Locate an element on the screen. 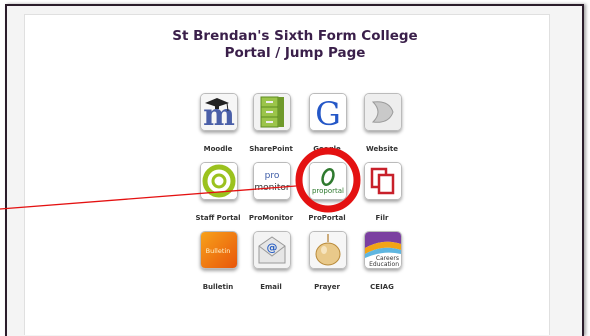 The image size is (590, 336). promonitor-logo-icon: pro monitor is located at coordinates (272, 181).